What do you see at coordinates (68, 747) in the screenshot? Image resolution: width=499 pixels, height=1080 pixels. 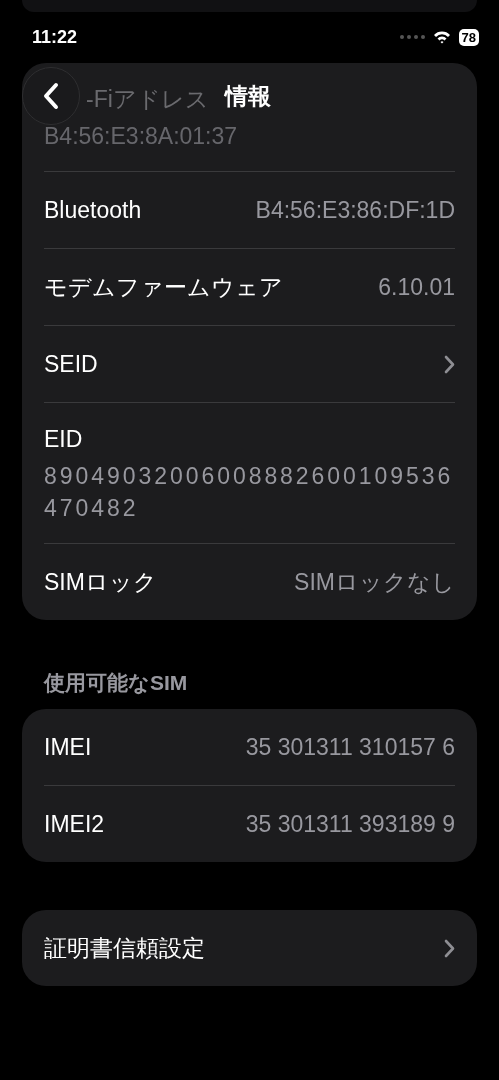 I see `row-label: IMEI` at bounding box center [68, 747].